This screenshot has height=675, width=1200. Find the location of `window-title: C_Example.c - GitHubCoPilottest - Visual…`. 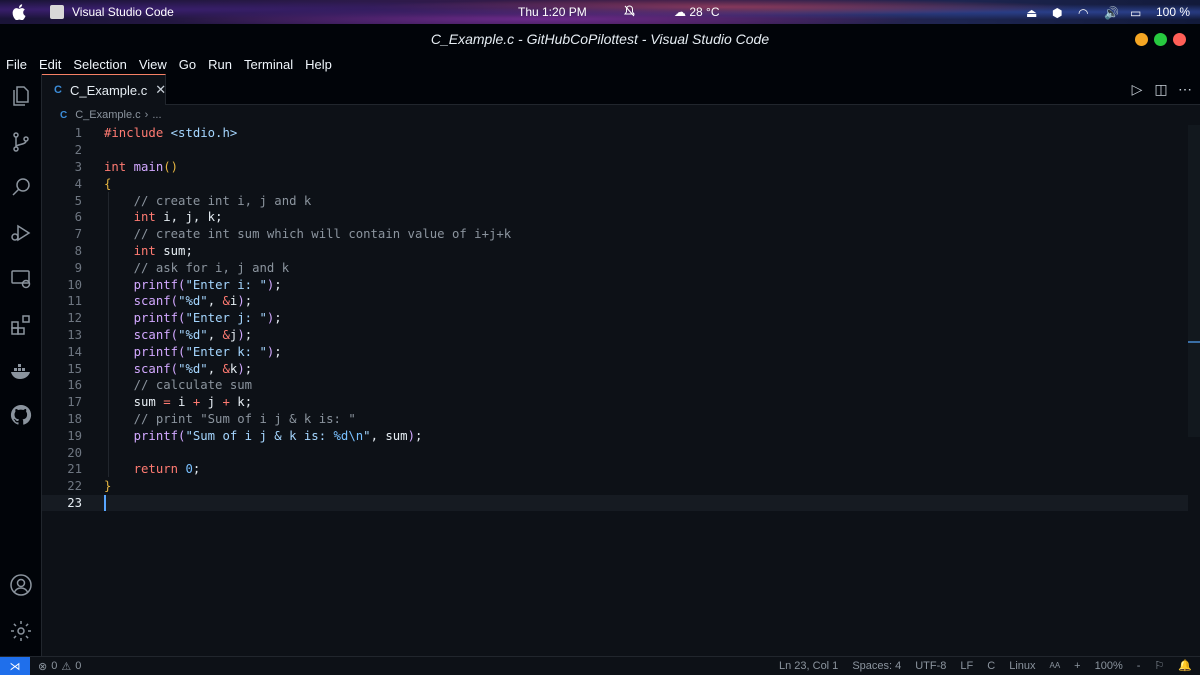

window-title: C_Example.c - GitHubCoPilottest - Visual… is located at coordinates (600, 39).